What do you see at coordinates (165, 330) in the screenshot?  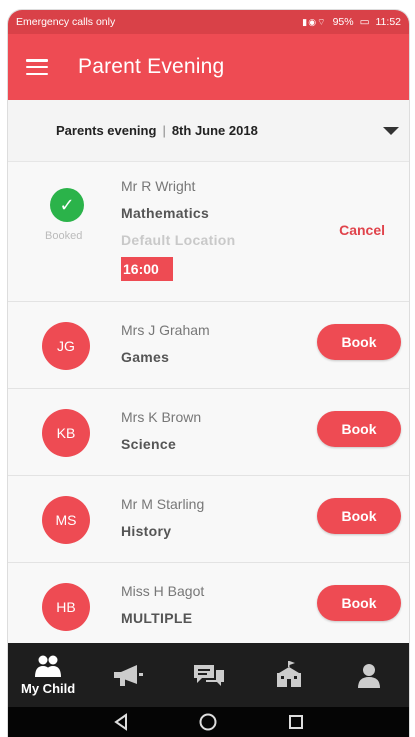 I see `teacher-name: Mrs J Graham` at bounding box center [165, 330].